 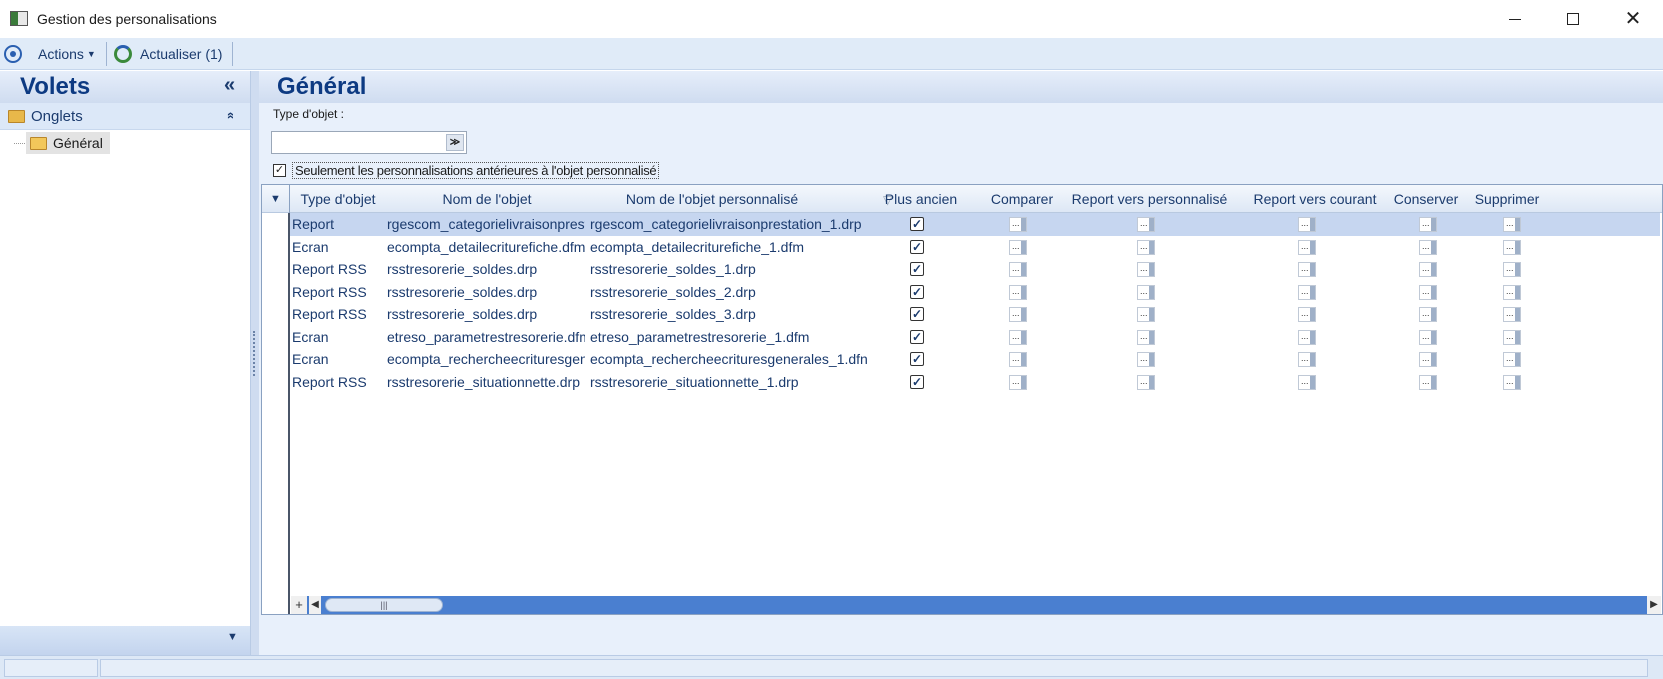 I want to click on open-folder-icon, so click(x=38, y=143).